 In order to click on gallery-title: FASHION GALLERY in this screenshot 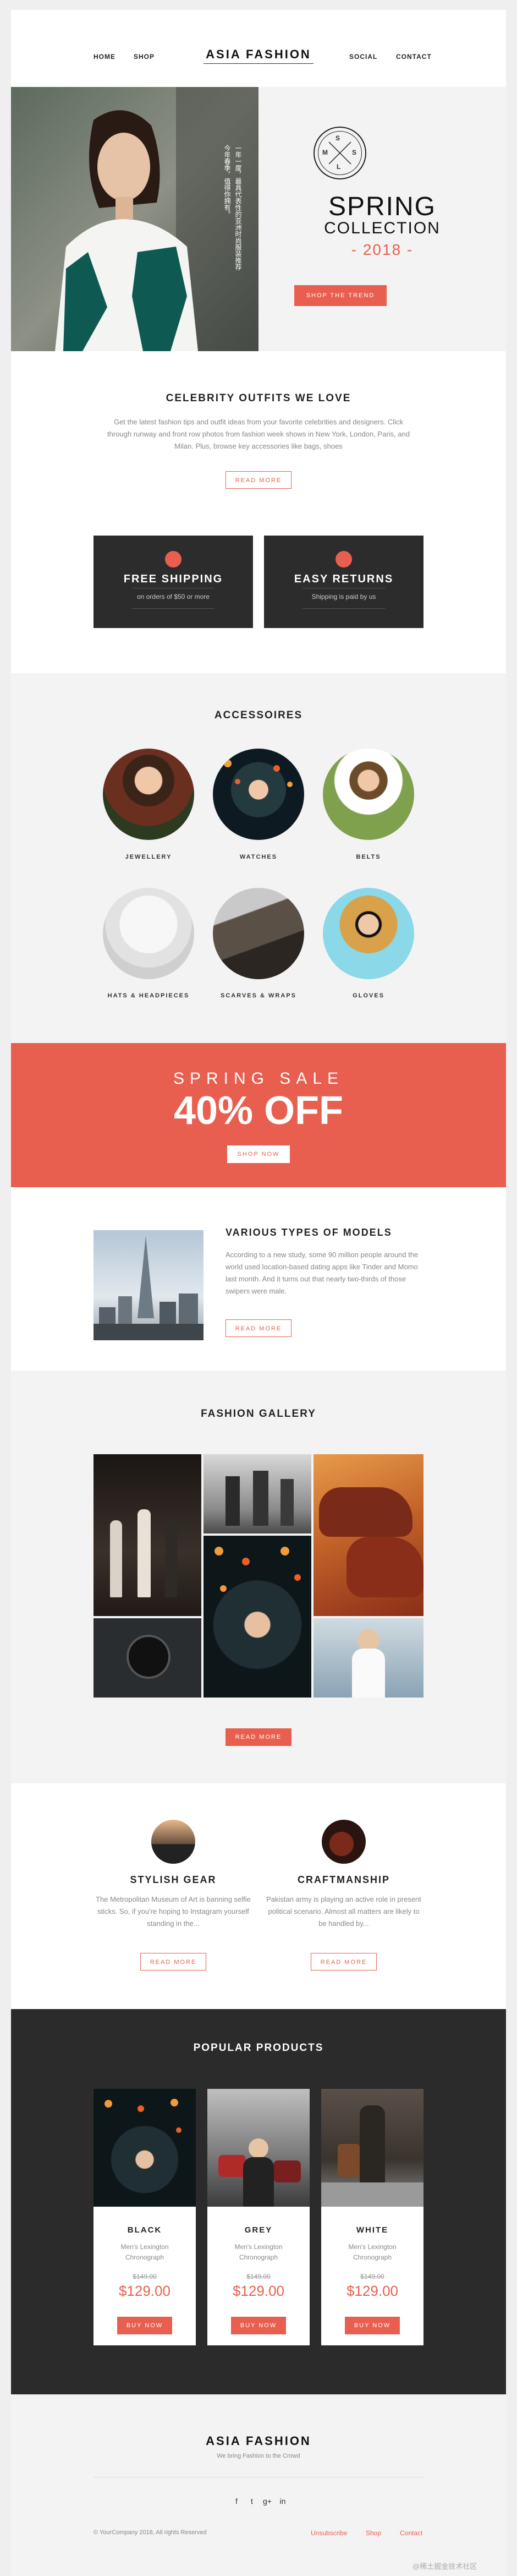, I will do `click(258, 1414)`.